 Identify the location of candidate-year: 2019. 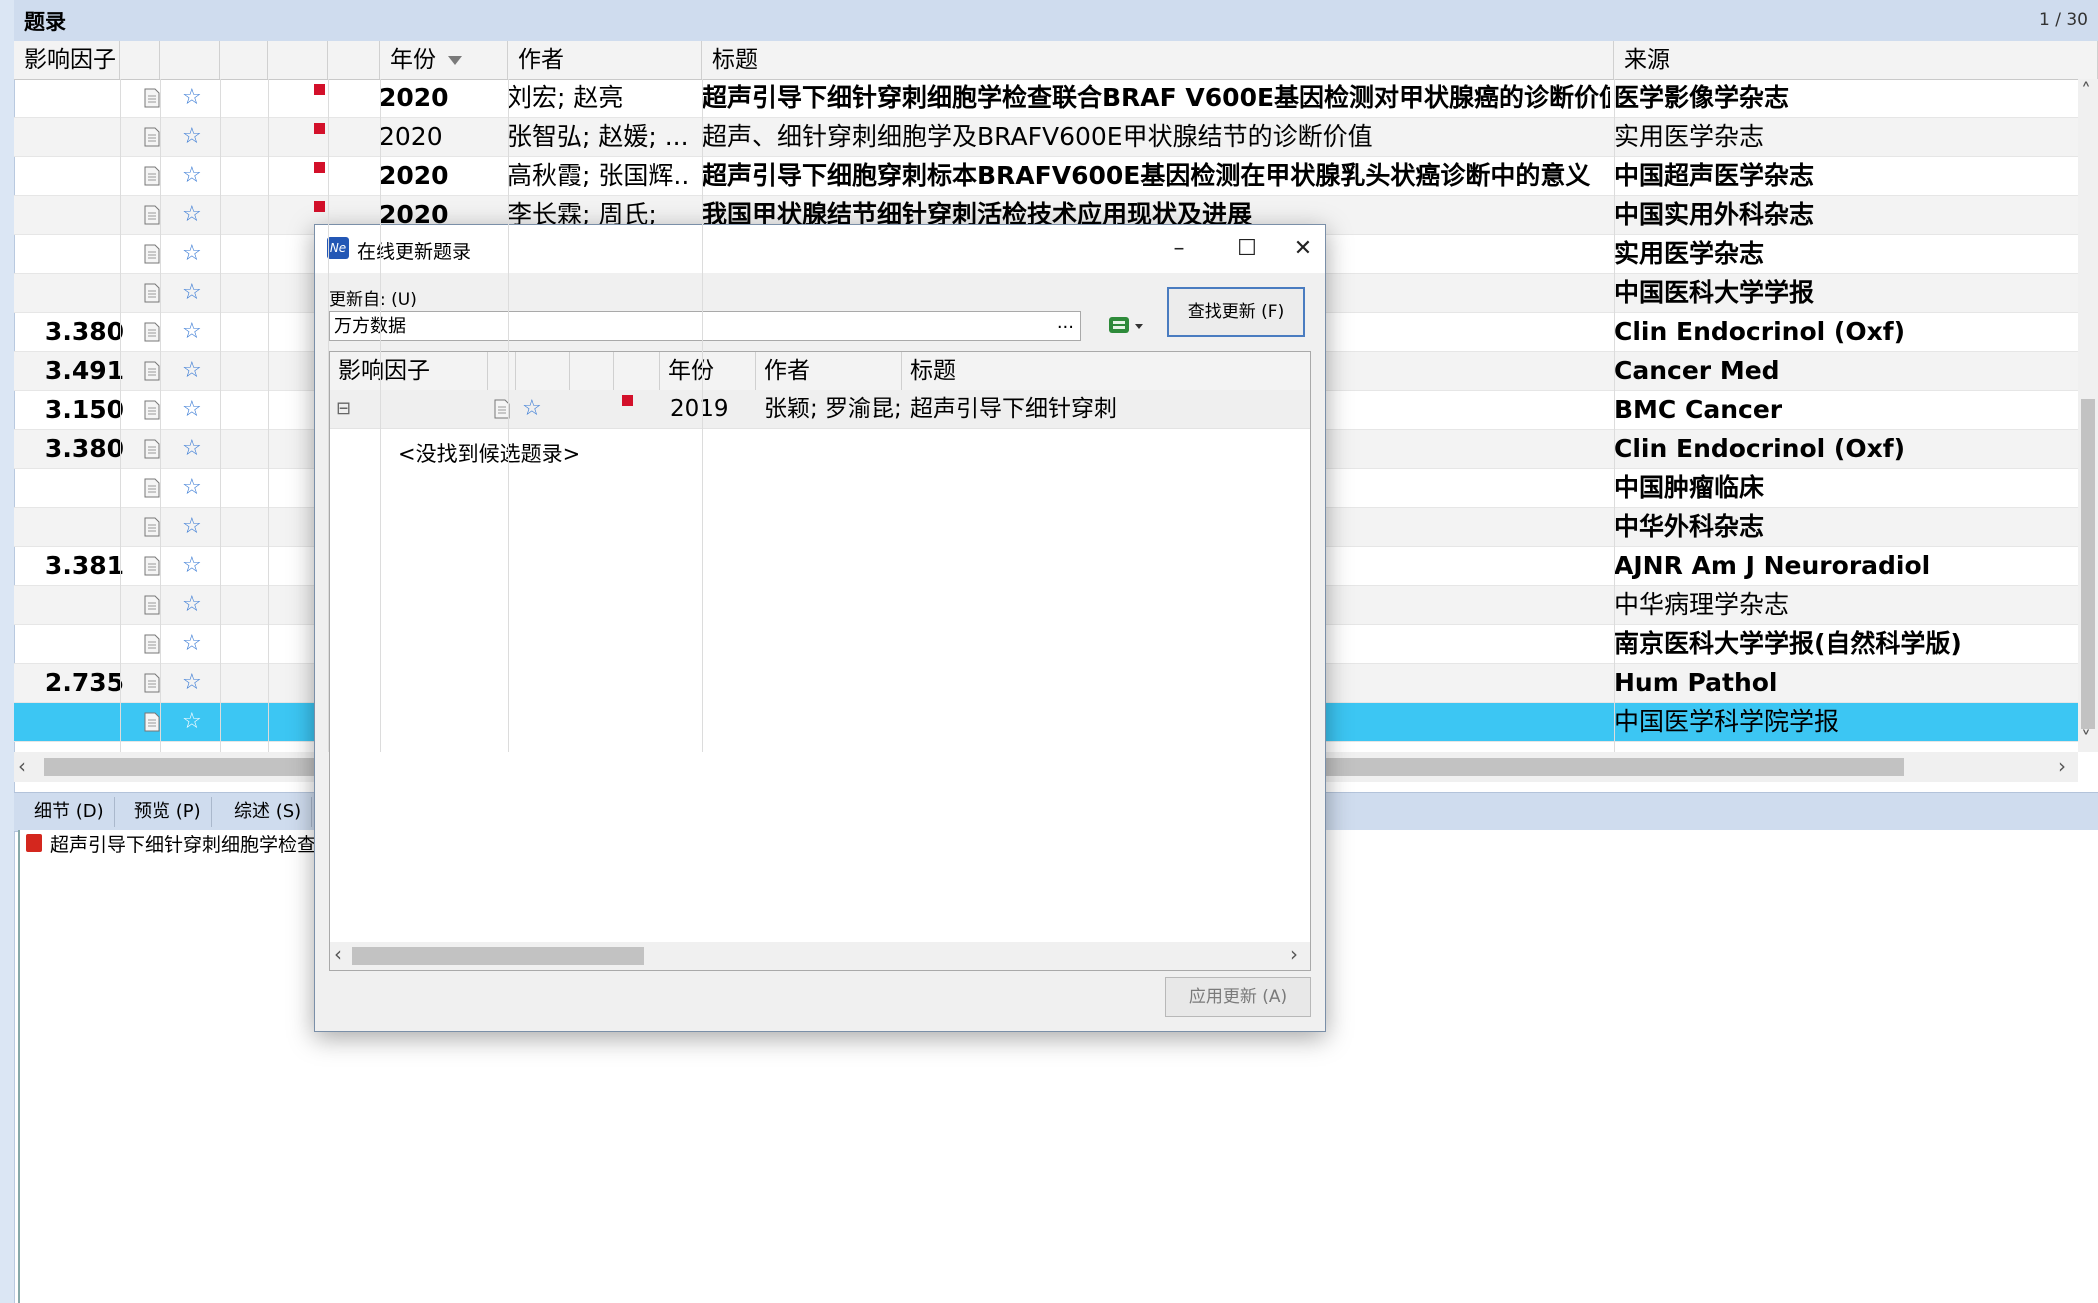
(699, 409).